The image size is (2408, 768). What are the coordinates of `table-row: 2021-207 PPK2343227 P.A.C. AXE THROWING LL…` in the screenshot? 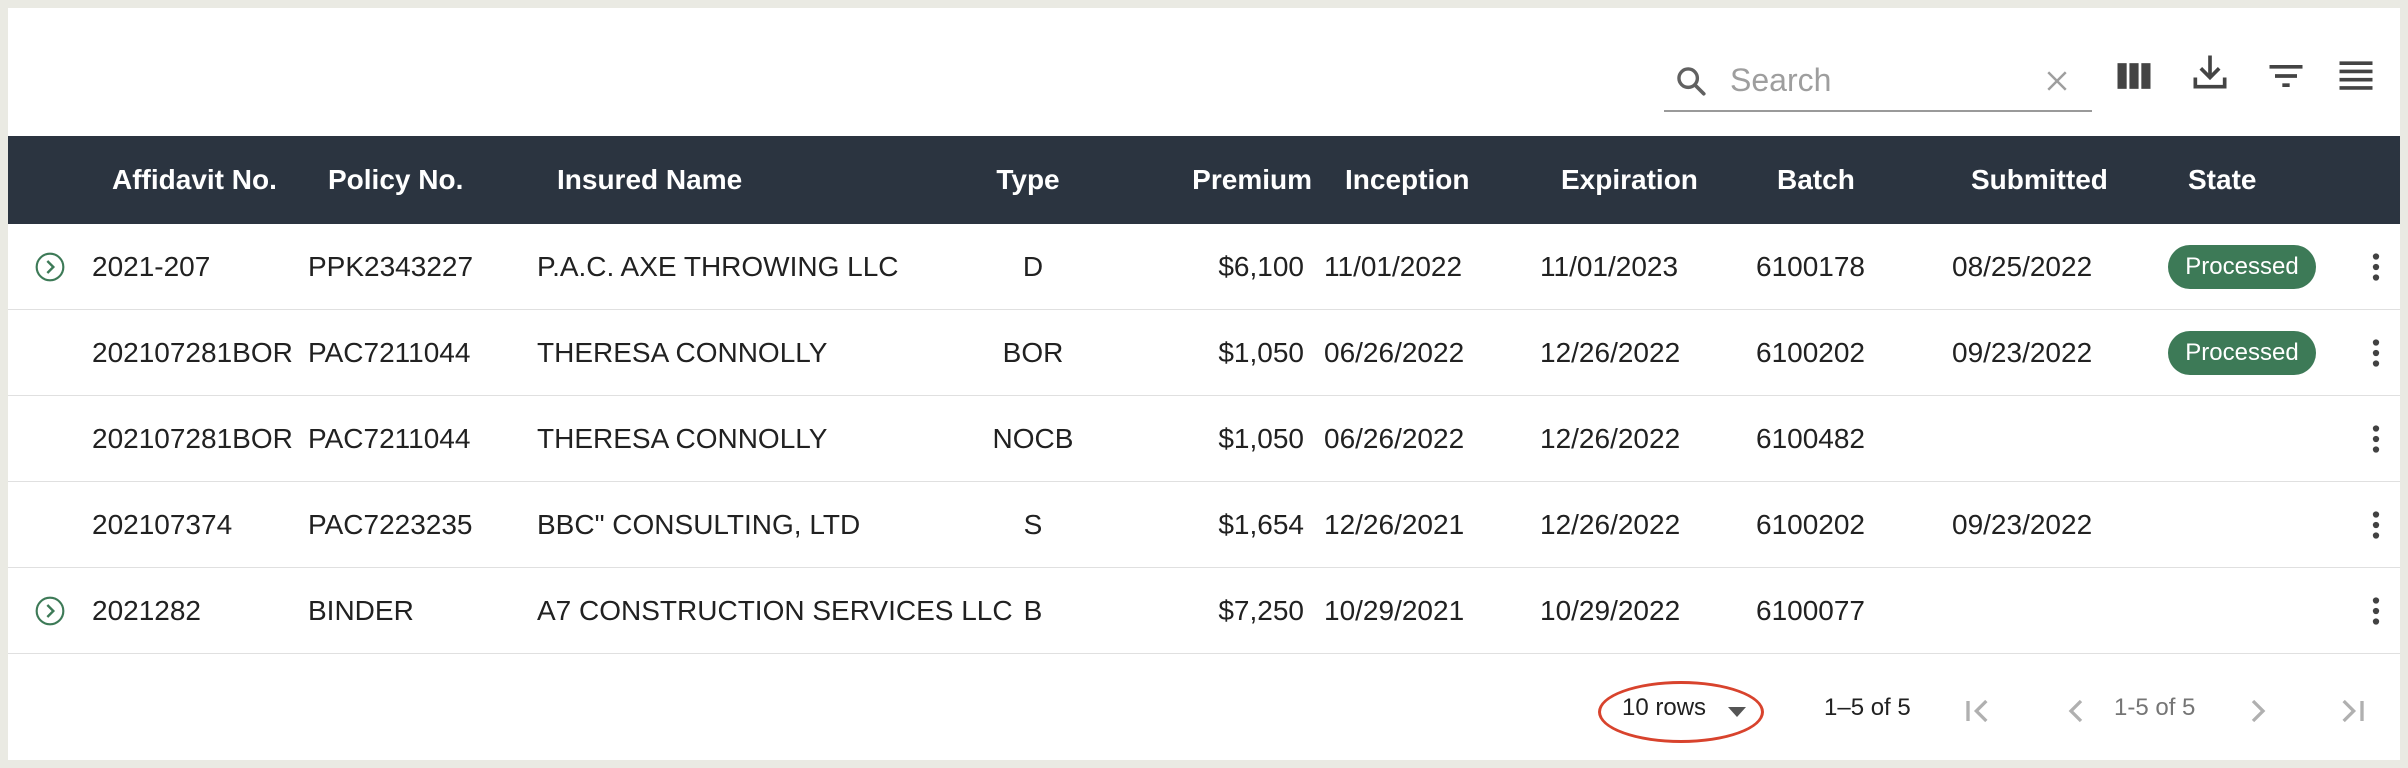 It's located at (1204, 267).